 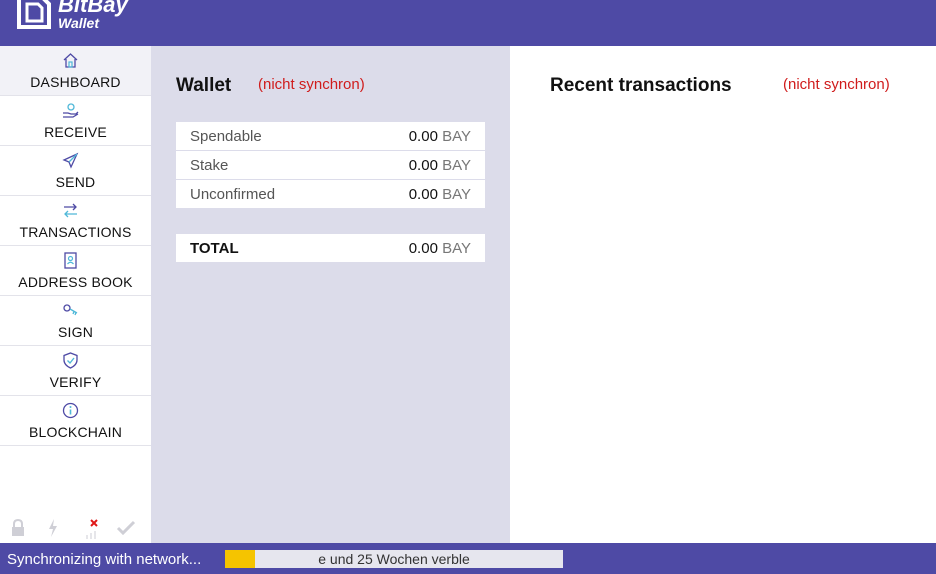 I want to click on brand-subtitle: Wallet, so click(x=78, y=23).